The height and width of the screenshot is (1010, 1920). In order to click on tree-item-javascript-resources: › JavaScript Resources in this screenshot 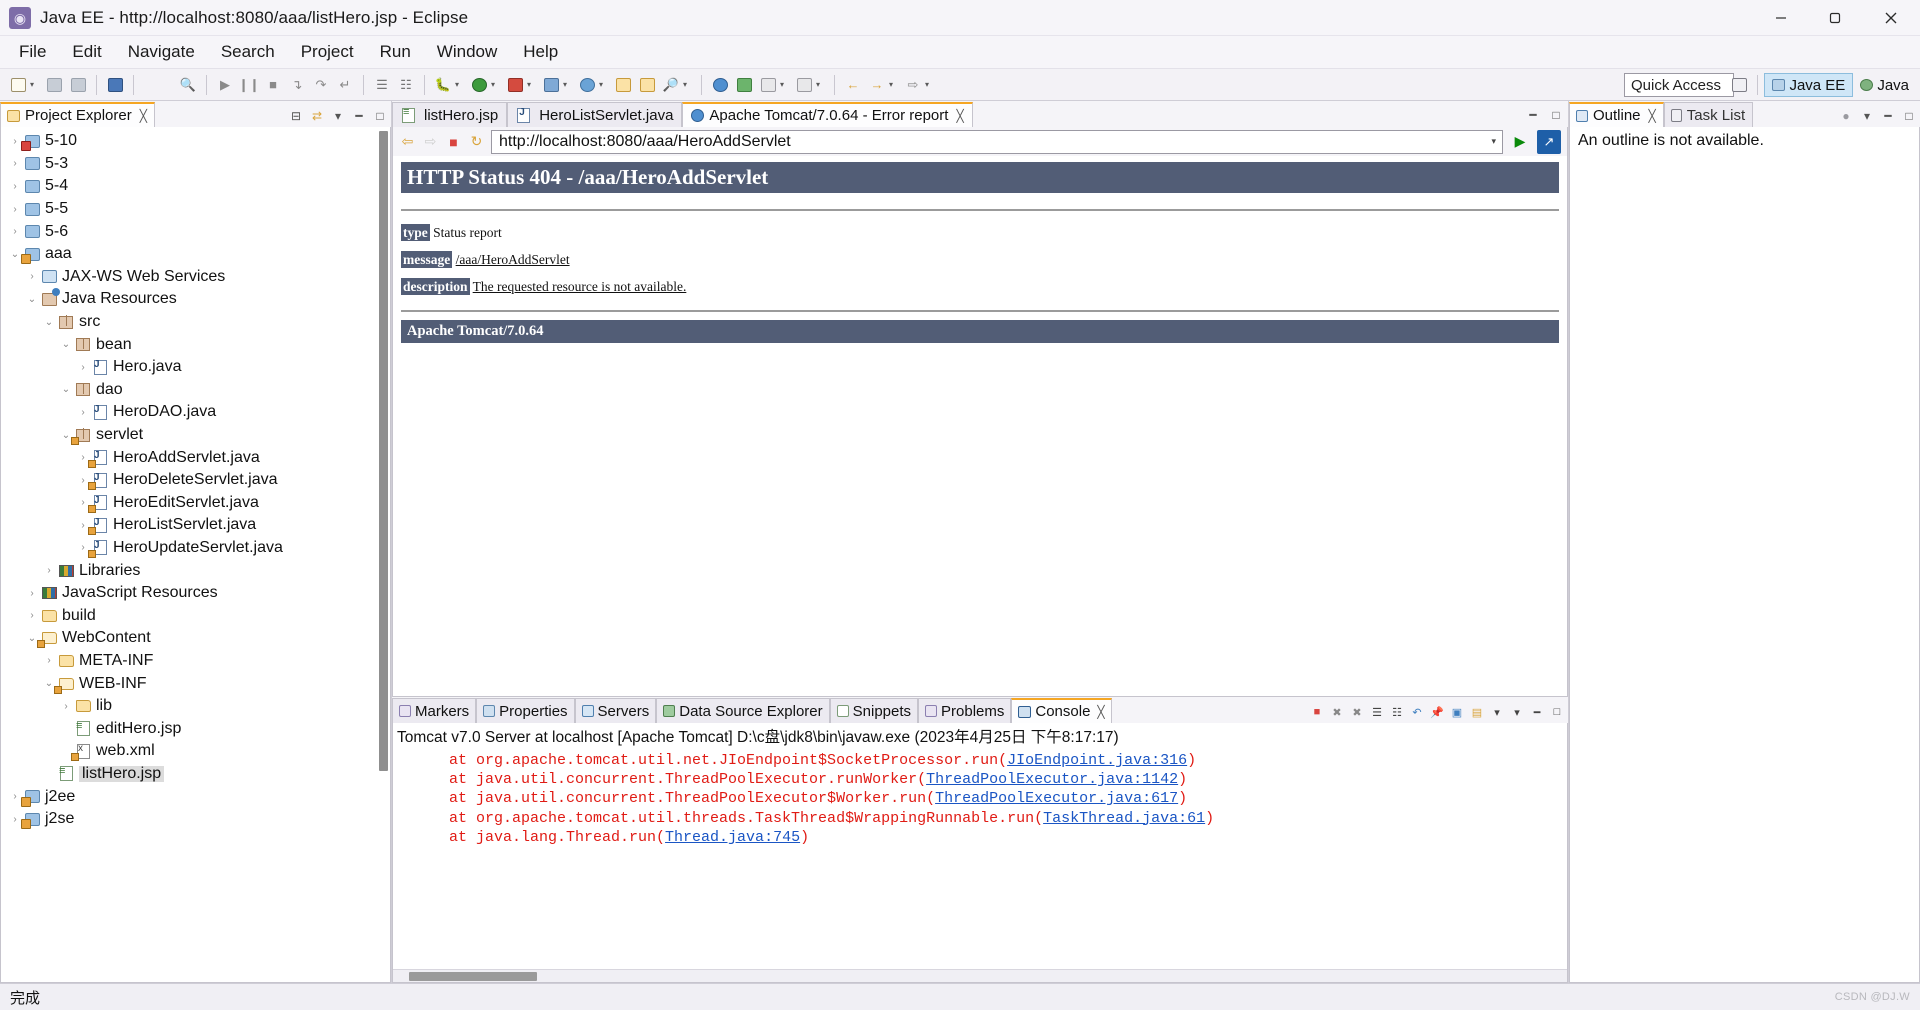, I will do `click(195, 593)`.